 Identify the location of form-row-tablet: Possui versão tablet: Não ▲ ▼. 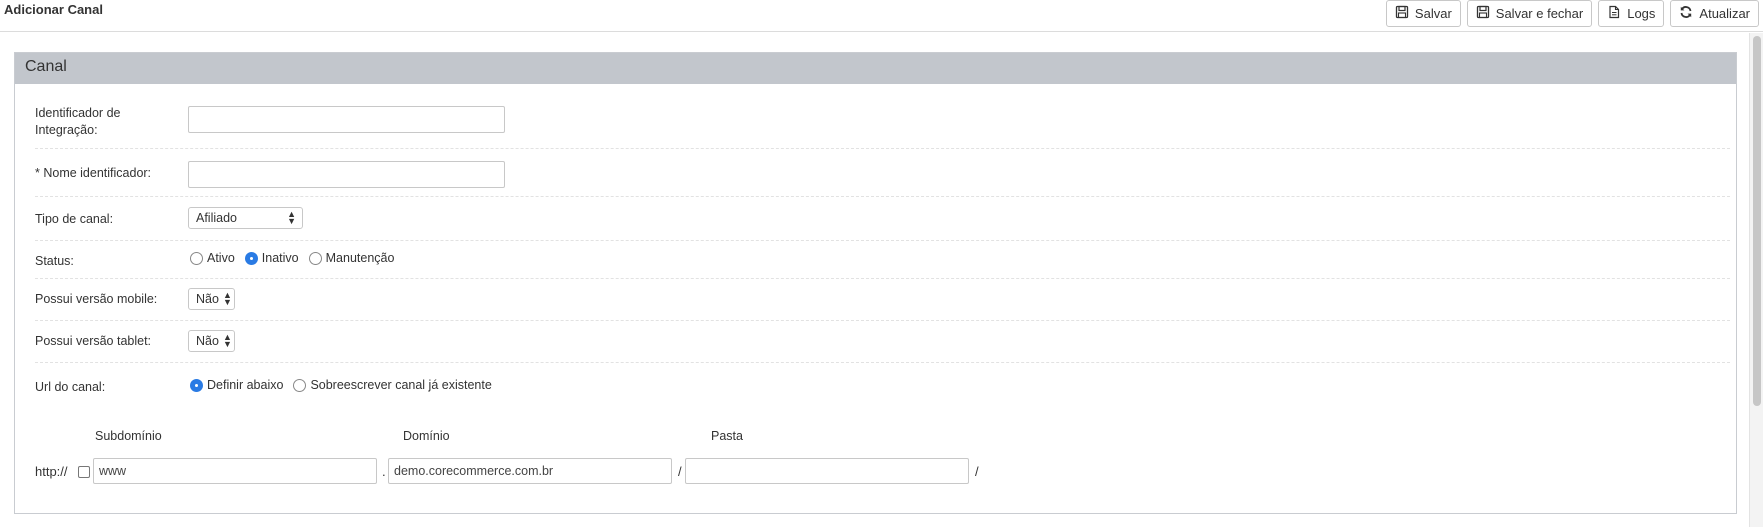
(882, 342).